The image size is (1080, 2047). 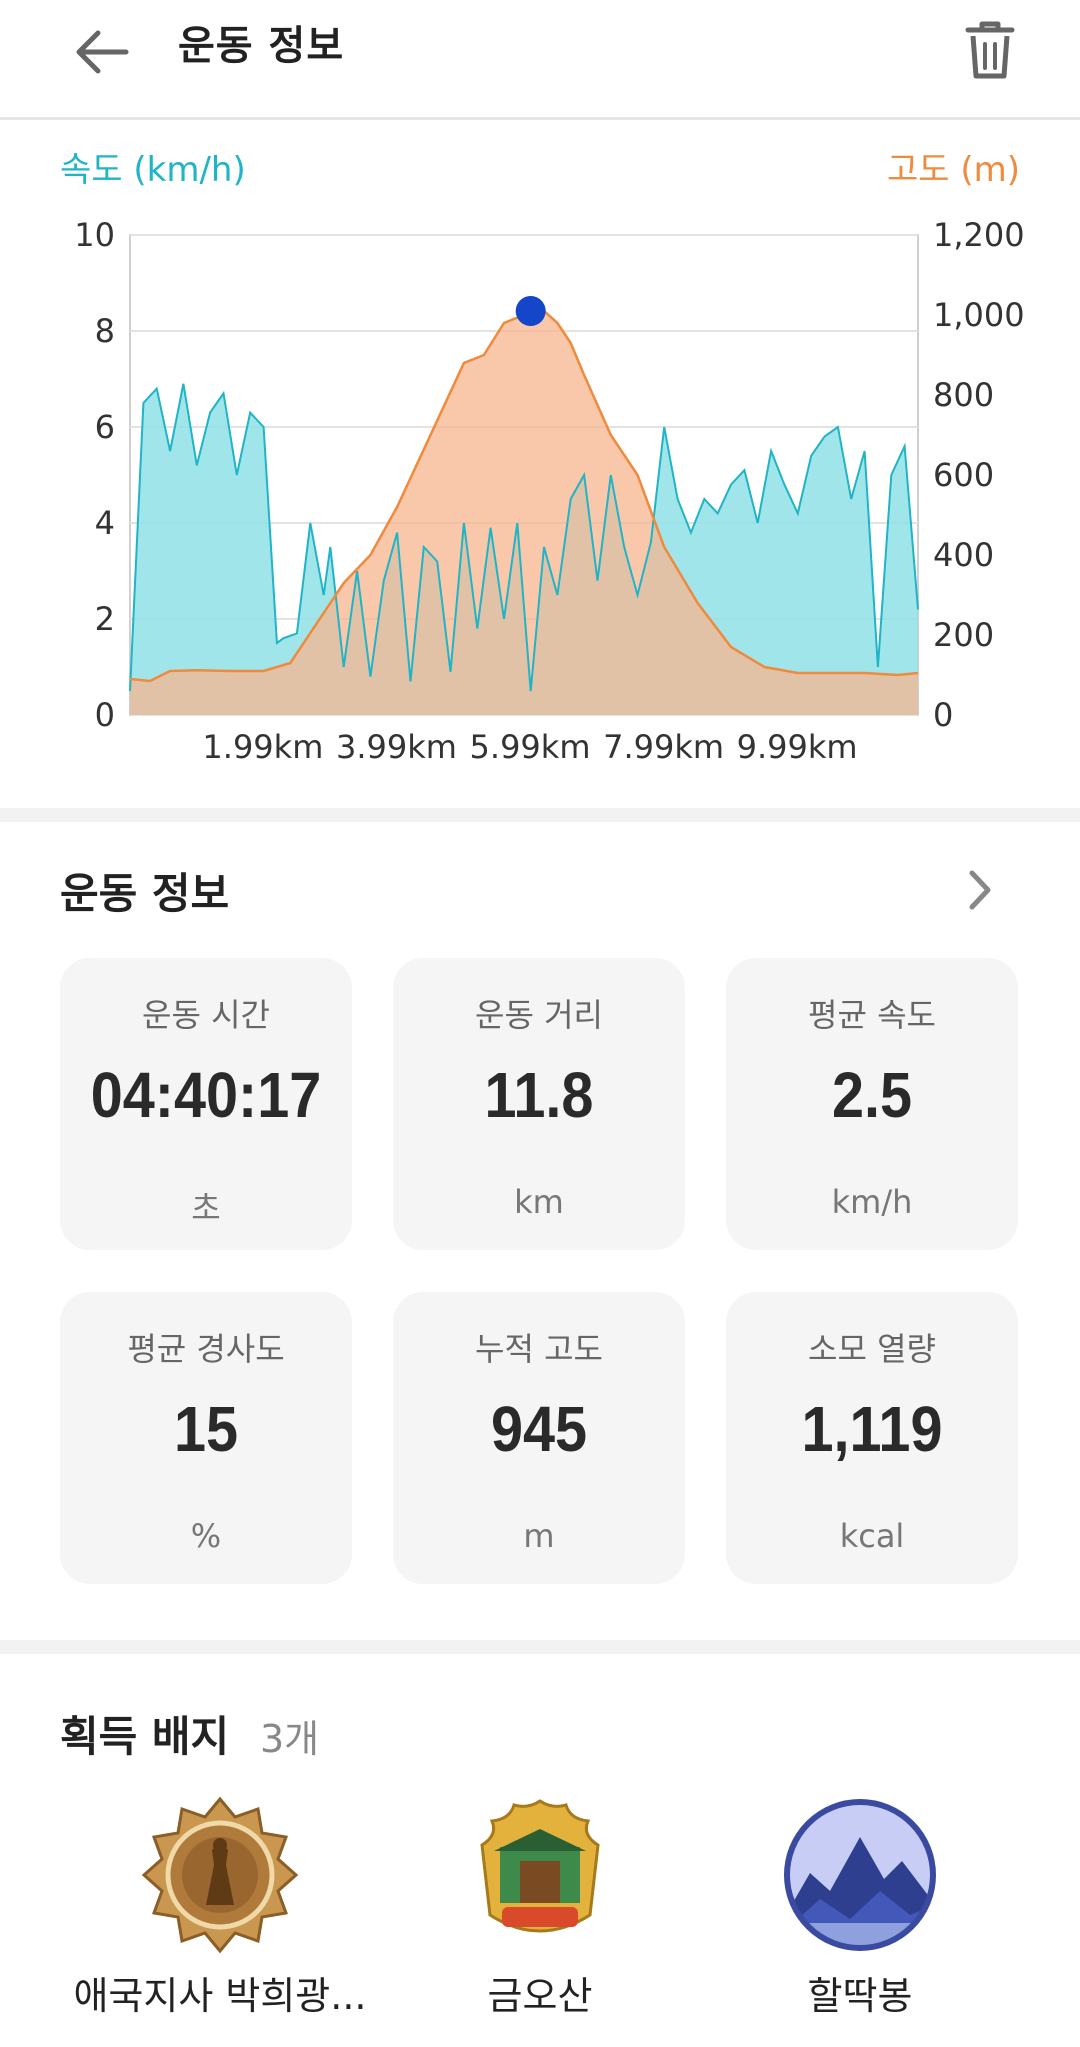 What do you see at coordinates (530, 311) in the screenshot?
I see `position-marker` at bounding box center [530, 311].